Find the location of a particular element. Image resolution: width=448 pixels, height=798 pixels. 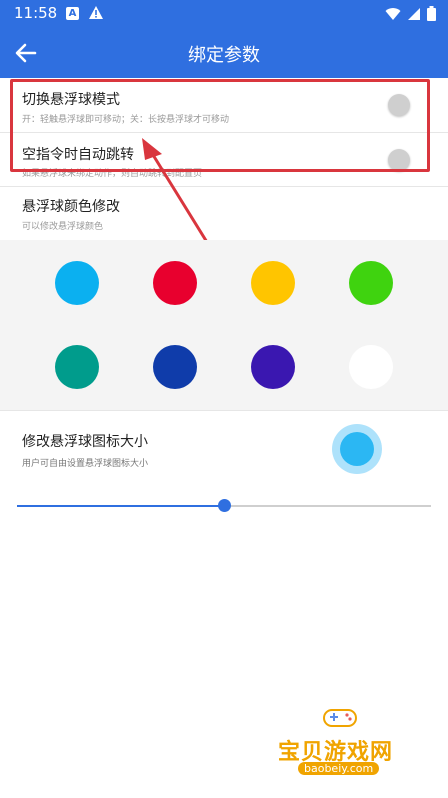

color-swatch-green is located at coordinates (371, 283).